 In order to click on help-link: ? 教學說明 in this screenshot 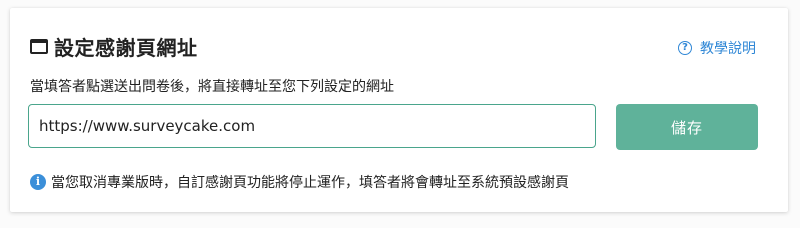, I will do `click(717, 48)`.